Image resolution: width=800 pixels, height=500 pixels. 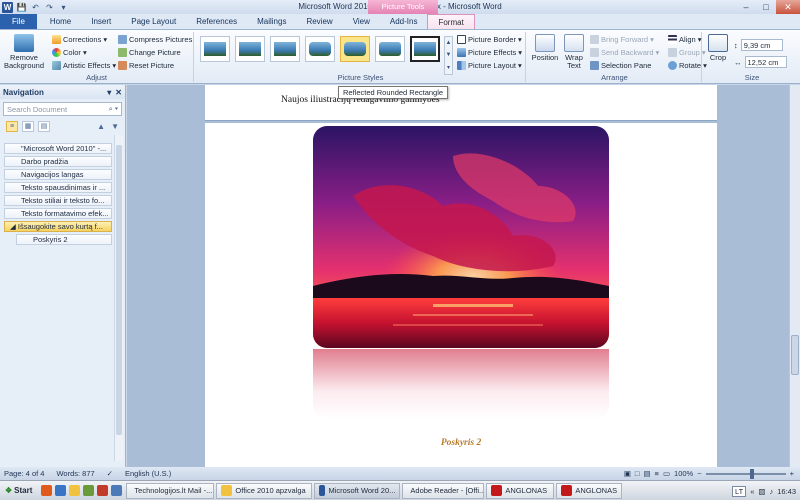 I want to click on next-heading-icon: ▼, so click(x=115, y=126).